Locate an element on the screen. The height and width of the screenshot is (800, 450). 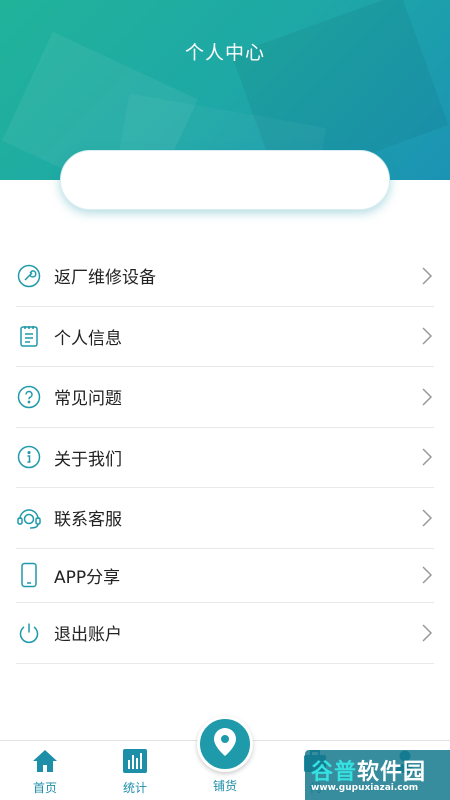
watermark: 谷普软件园 www.gupuxiazai.com is located at coordinates (377, 775).